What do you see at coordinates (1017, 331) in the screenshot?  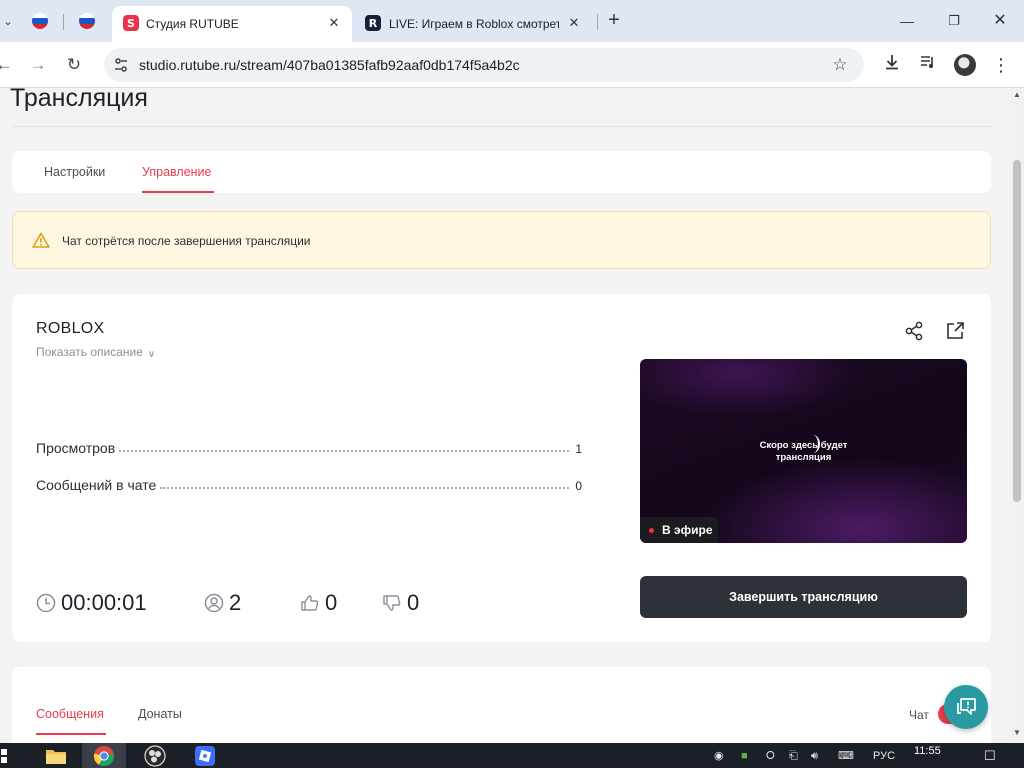 I see `scroll-thumb` at bounding box center [1017, 331].